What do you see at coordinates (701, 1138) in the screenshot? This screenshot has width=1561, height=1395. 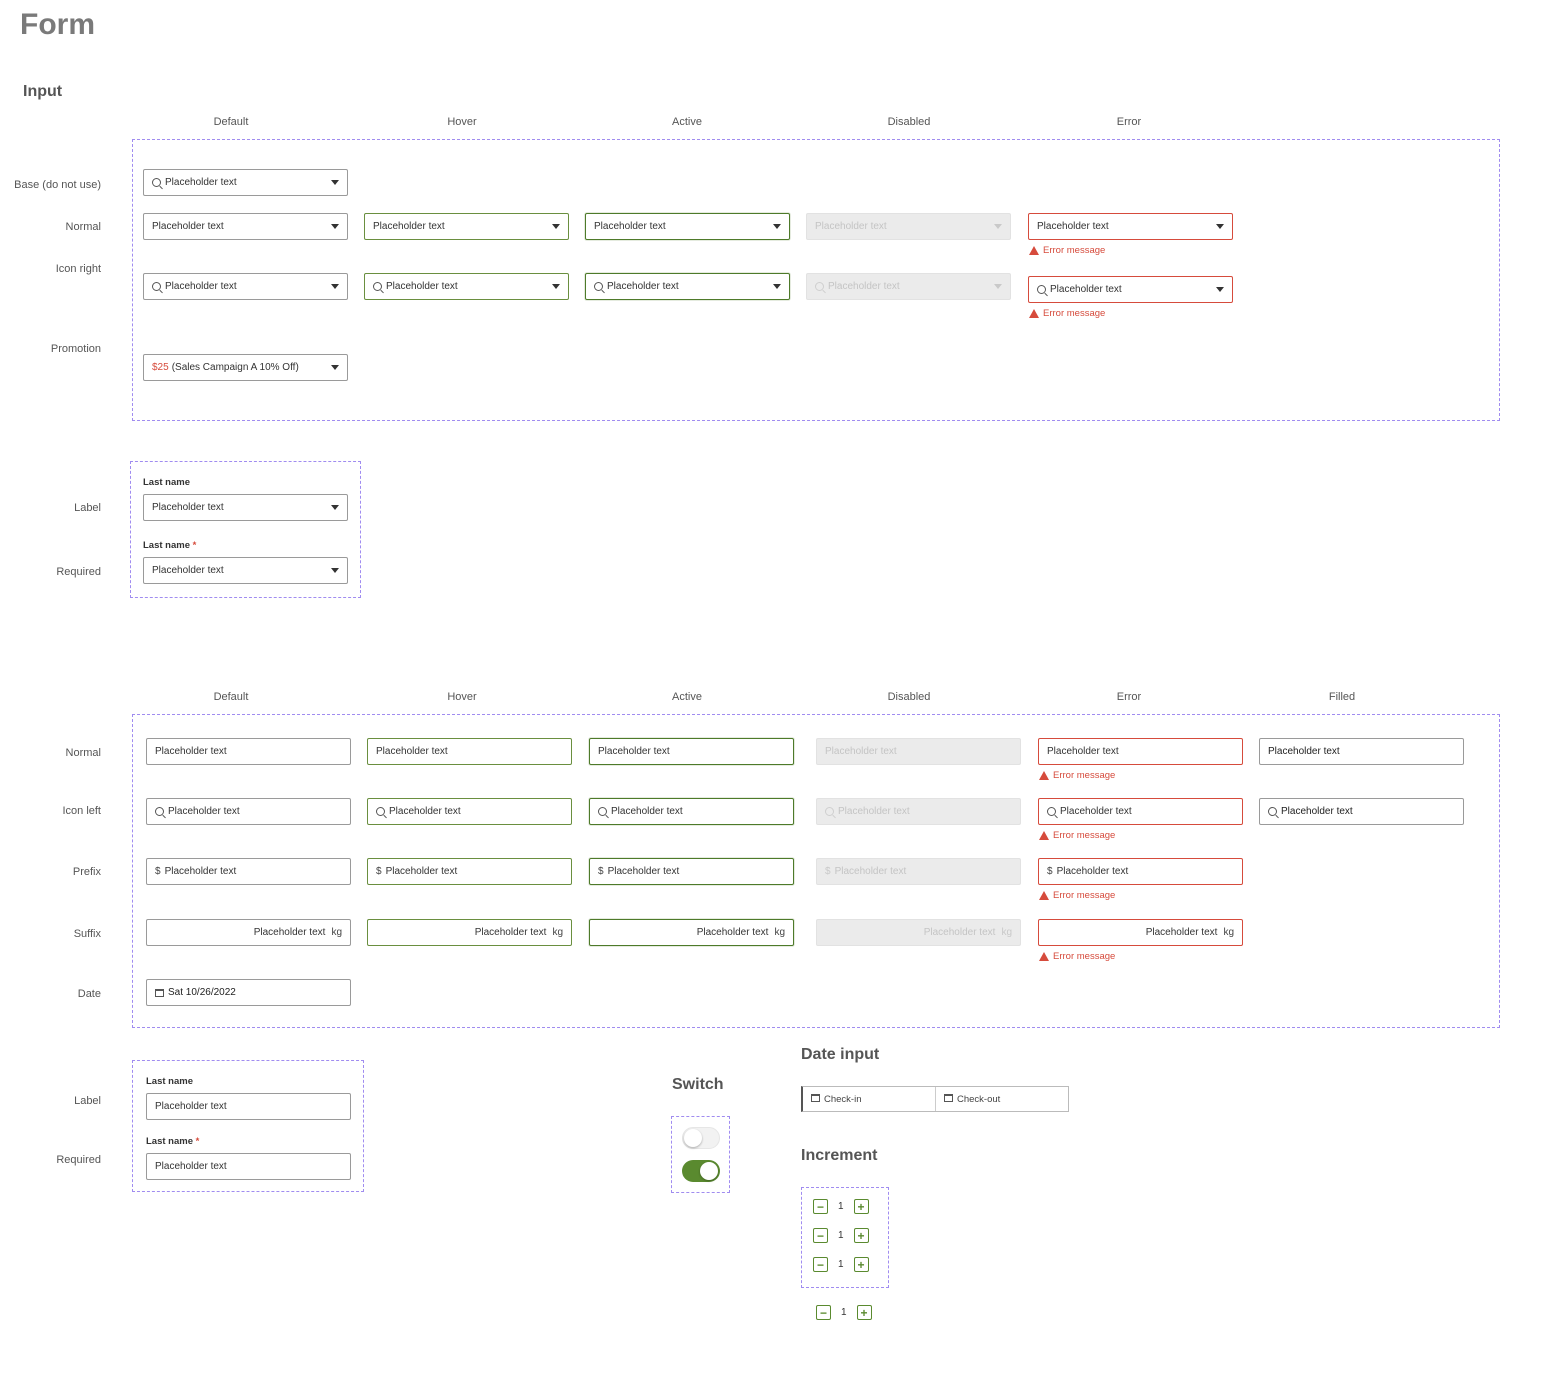 I see `switch-off` at bounding box center [701, 1138].